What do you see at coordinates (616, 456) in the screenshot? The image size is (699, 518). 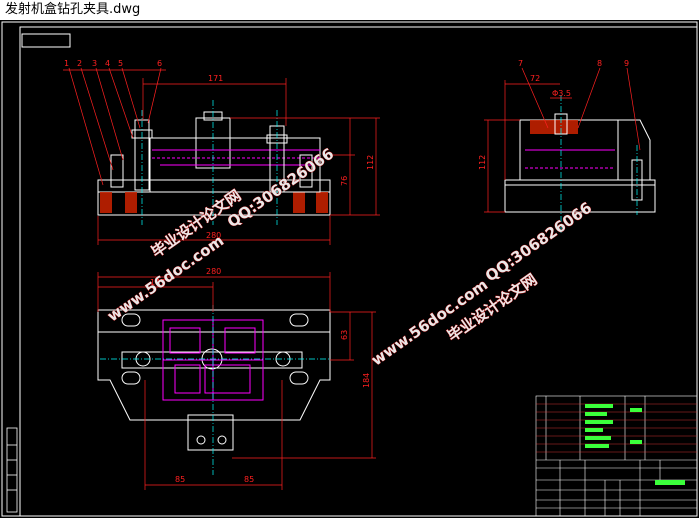 I see `title-block` at bounding box center [616, 456].